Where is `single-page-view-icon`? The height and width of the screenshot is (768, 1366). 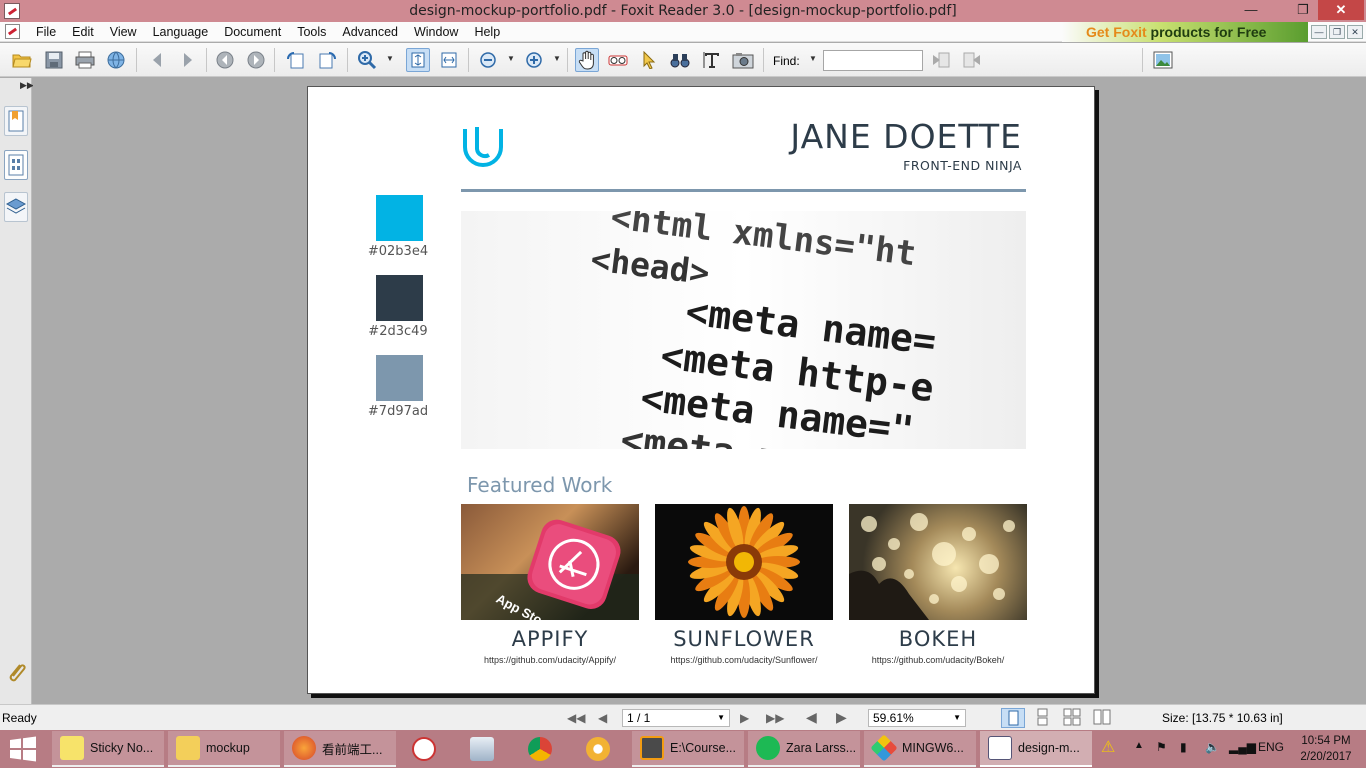
single-page-view-icon is located at coordinates (1013, 718).